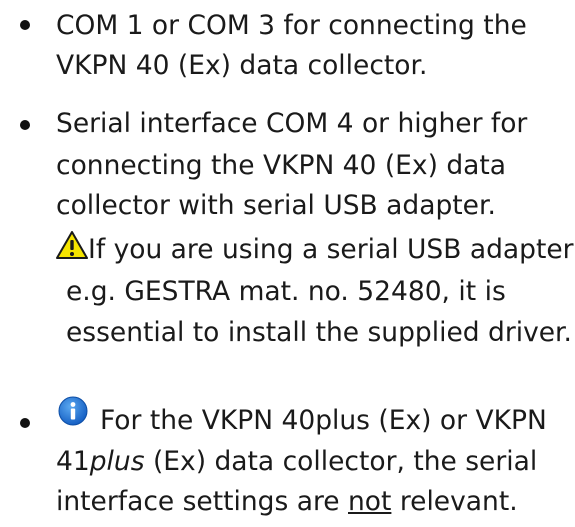 The image size is (575, 527). What do you see at coordinates (202, 501) in the screenshot?
I see `item3-line3-prefix: interface settings are` at bounding box center [202, 501].